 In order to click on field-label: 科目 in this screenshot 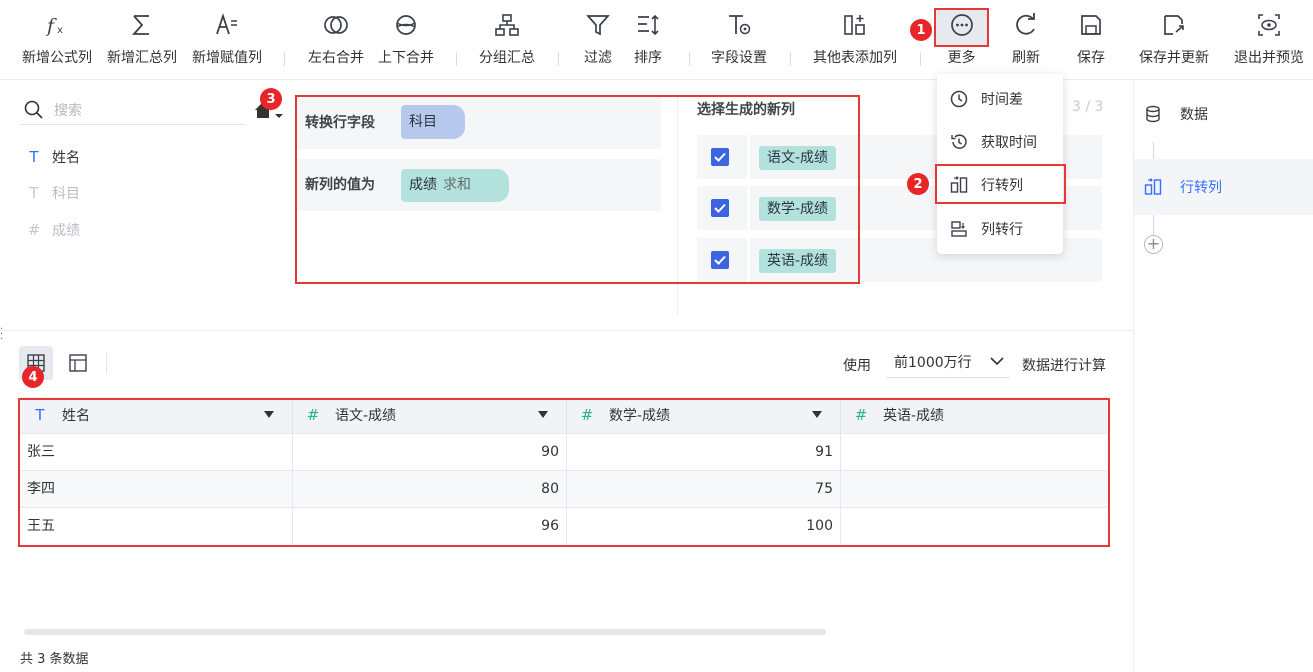, I will do `click(66, 194)`.